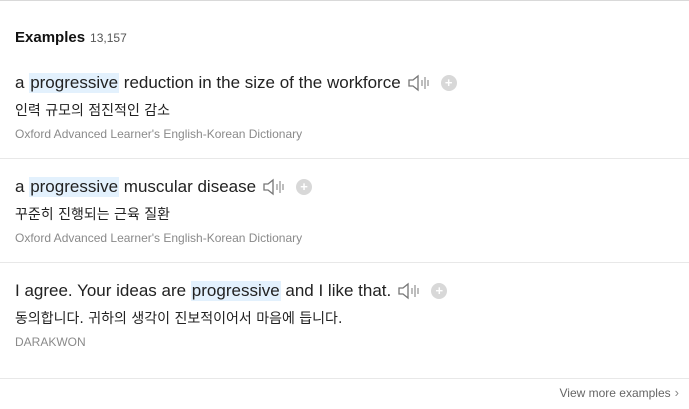  Describe the element at coordinates (615, 392) in the screenshot. I see `view-more-label: View more examples` at that location.